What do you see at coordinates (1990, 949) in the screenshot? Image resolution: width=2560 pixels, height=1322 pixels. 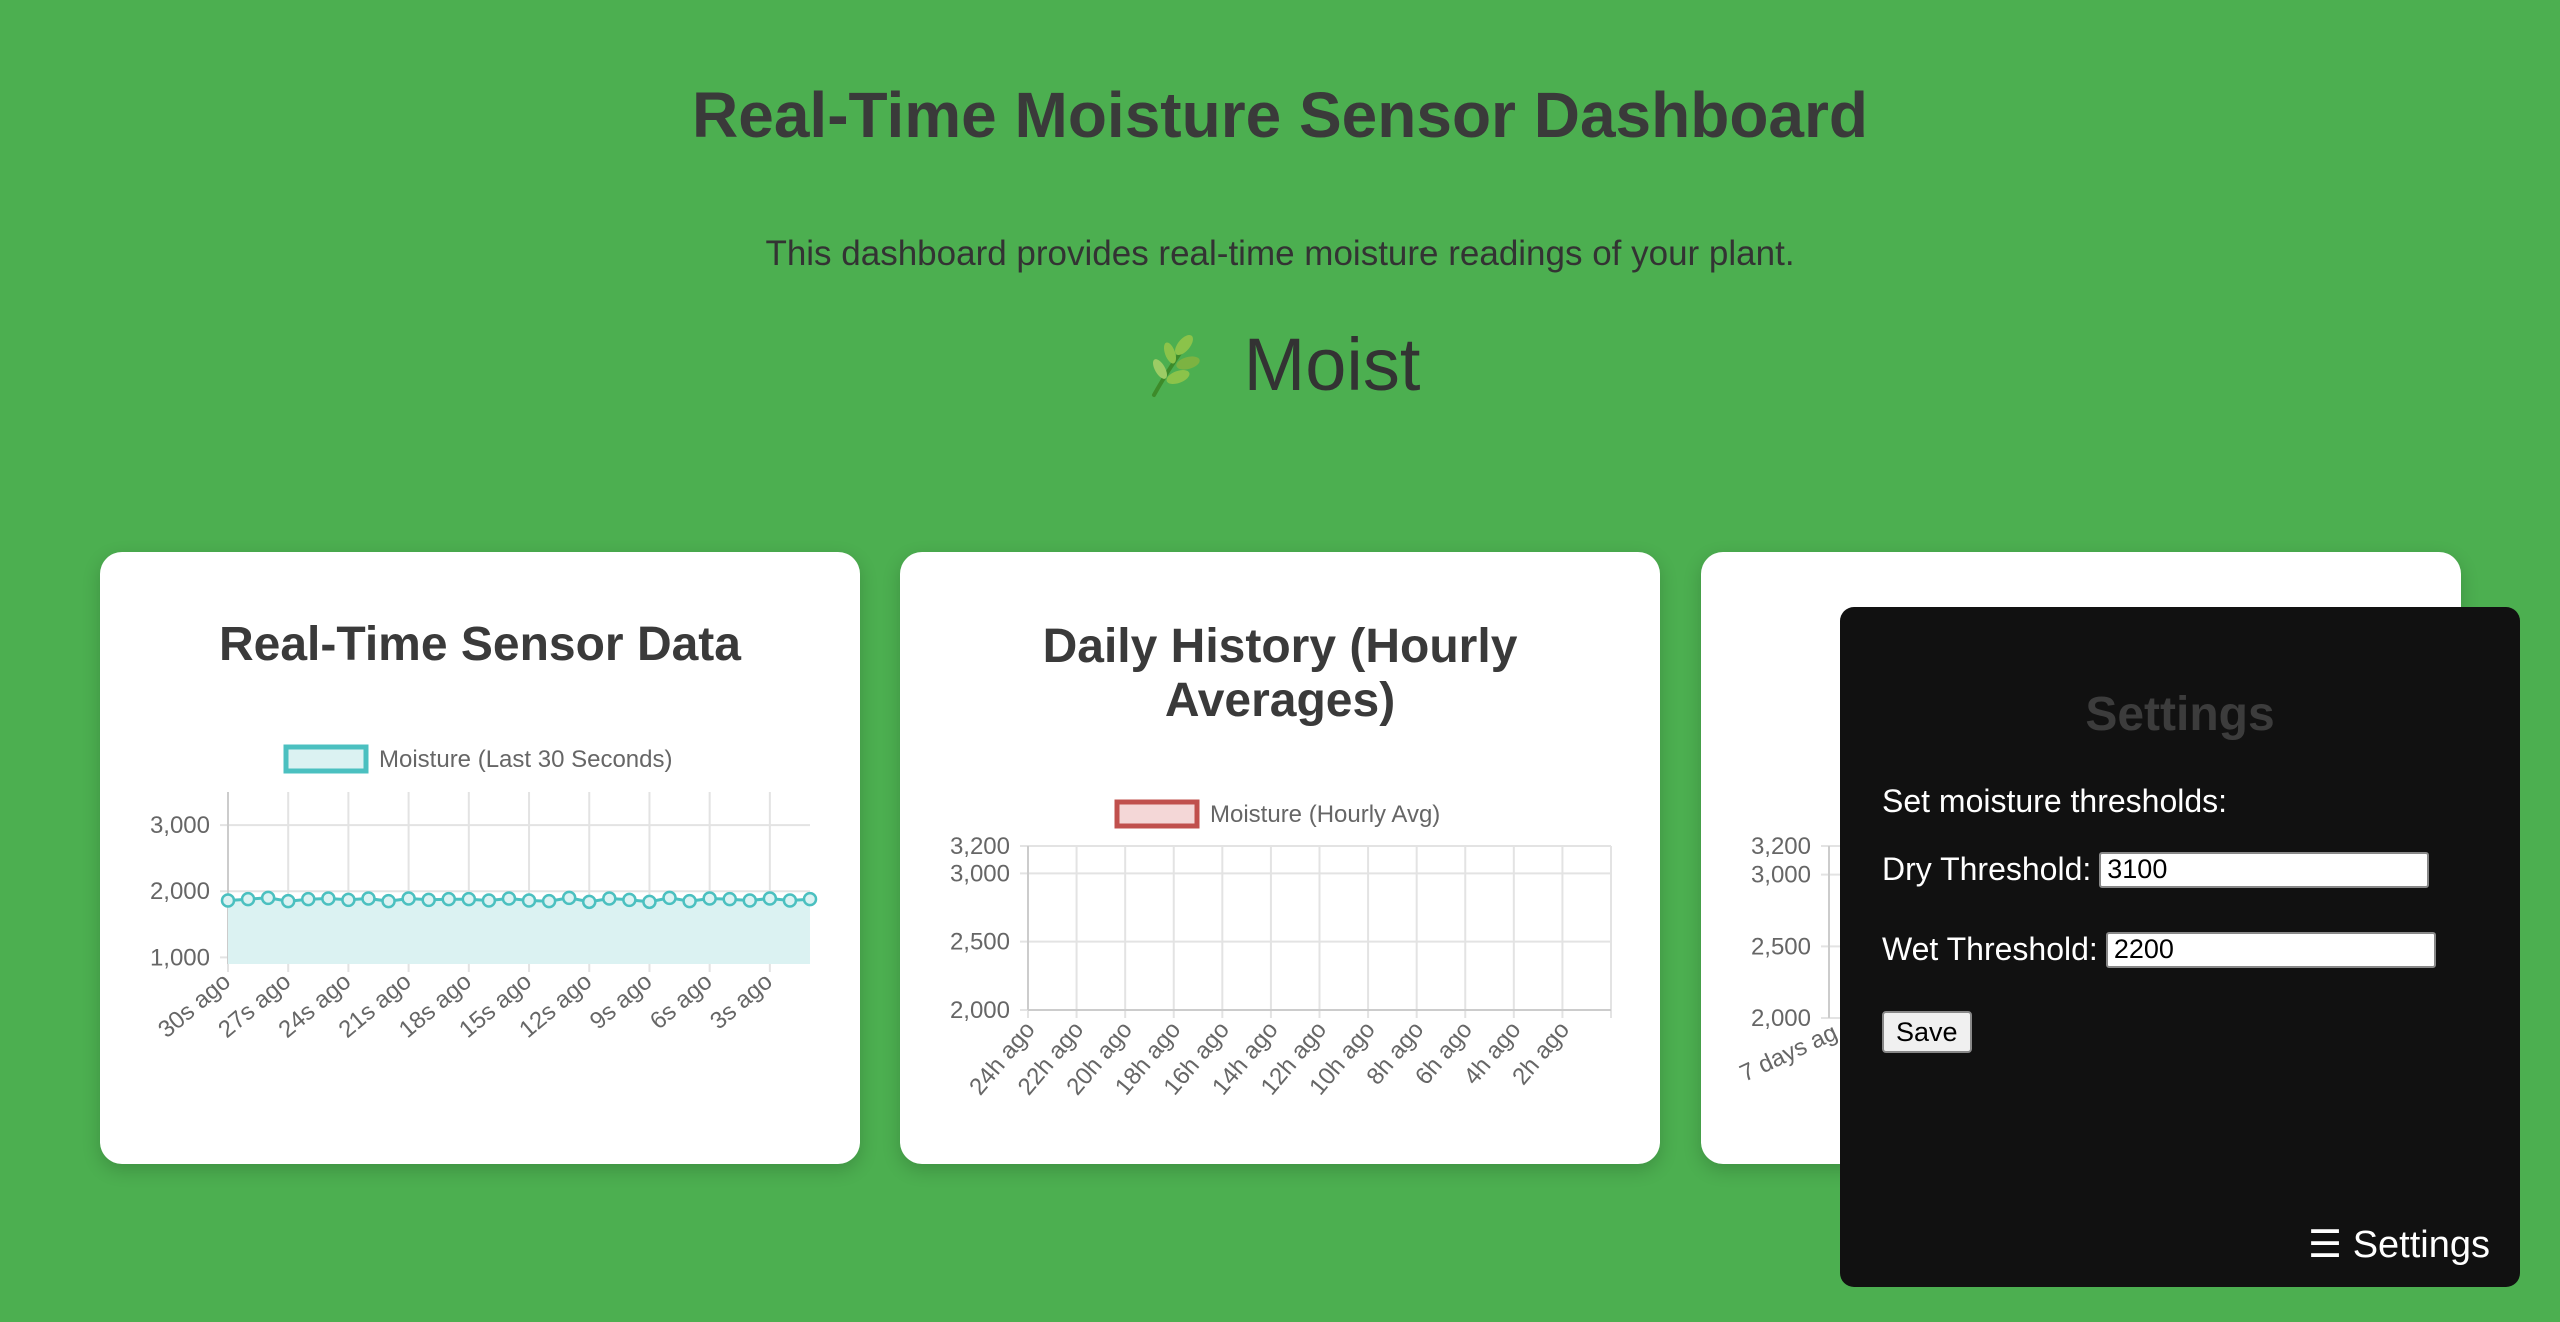 I see `wet-threshold-label: Wet Threshold:` at bounding box center [1990, 949].